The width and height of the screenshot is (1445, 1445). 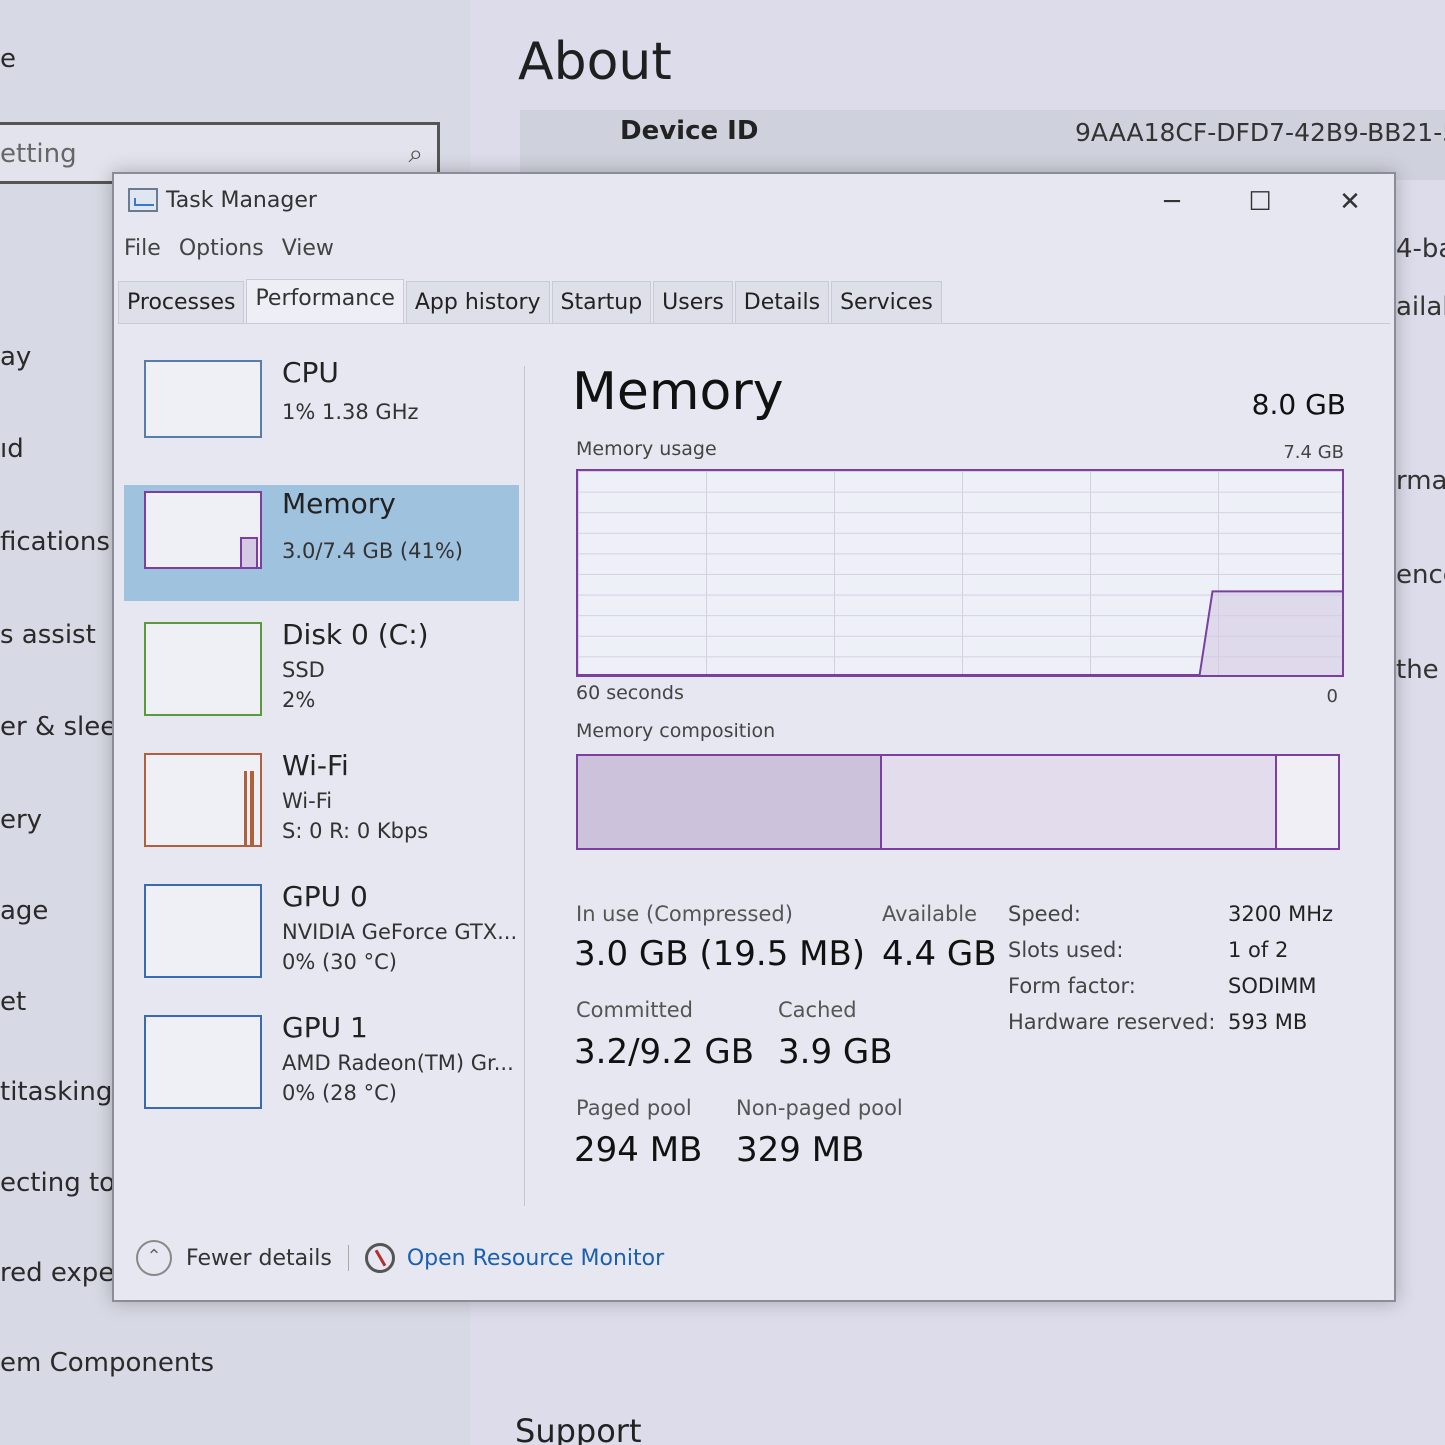 What do you see at coordinates (348, 1258) in the screenshot?
I see `footer-separator` at bounding box center [348, 1258].